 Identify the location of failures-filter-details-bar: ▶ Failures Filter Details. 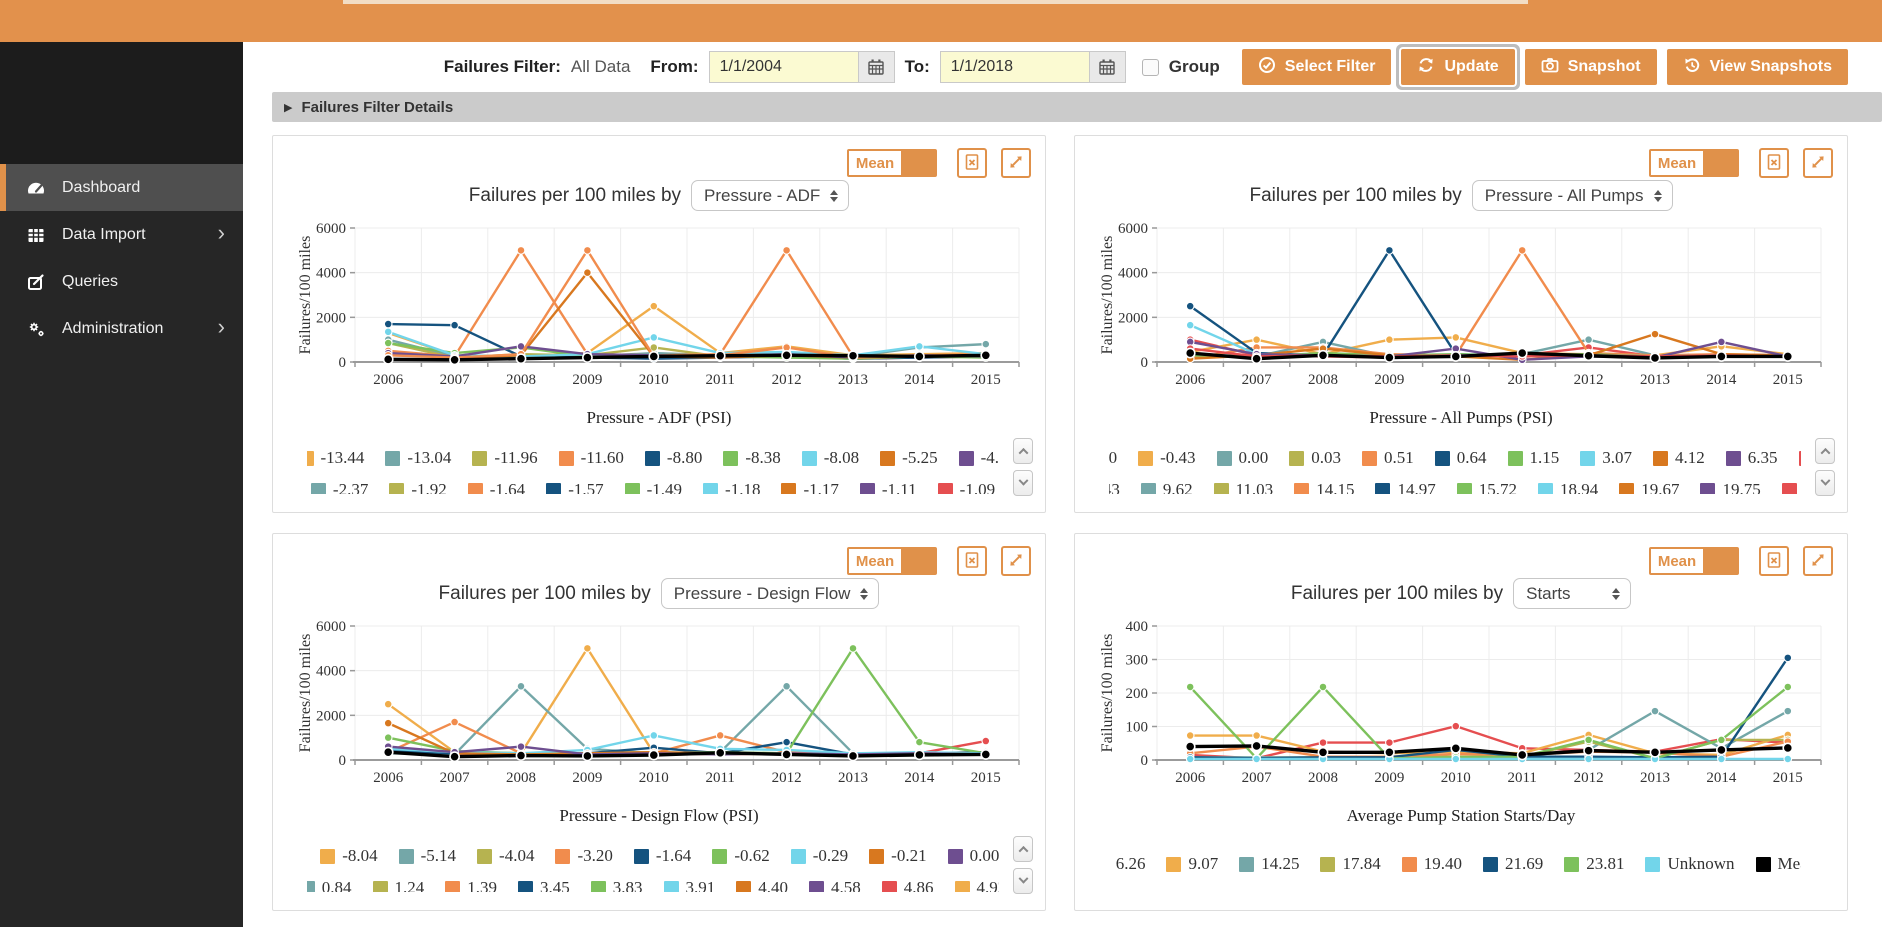
(1077, 107).